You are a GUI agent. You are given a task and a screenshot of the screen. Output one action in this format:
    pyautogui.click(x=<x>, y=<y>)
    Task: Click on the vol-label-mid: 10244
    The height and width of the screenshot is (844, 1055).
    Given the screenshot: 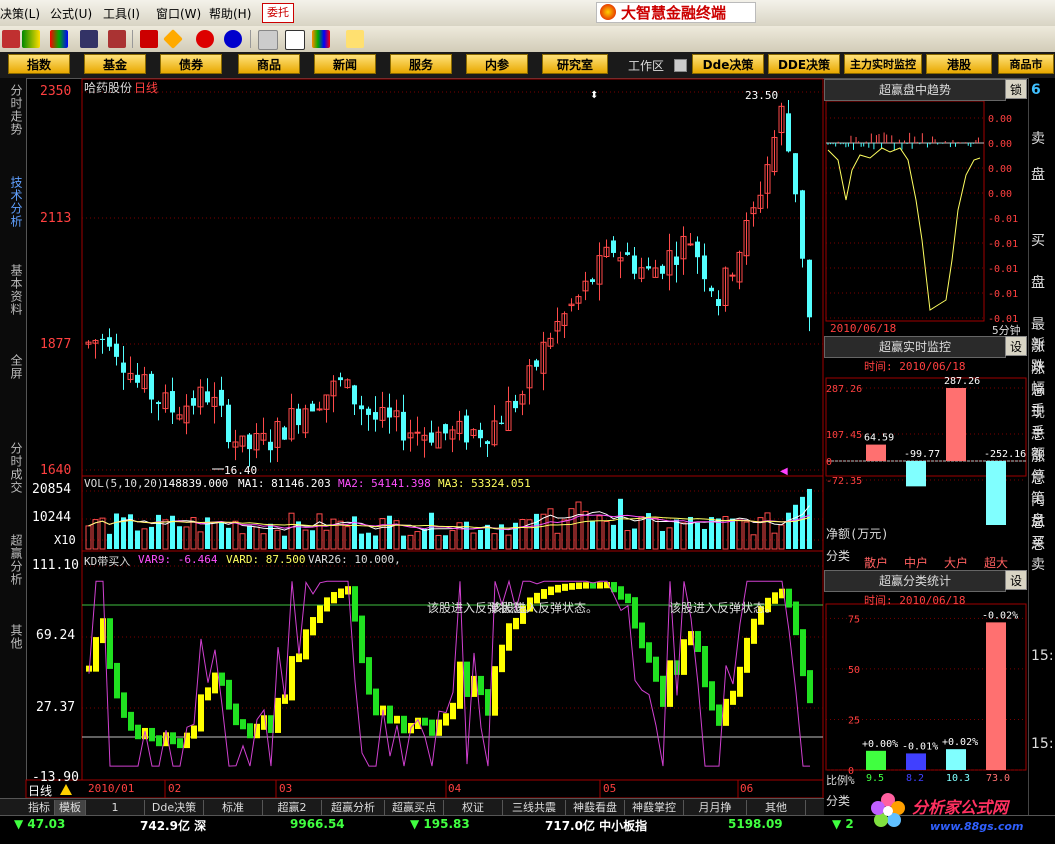 What is the action you would take?
    pyautogui.click(x=52, y=517)
    